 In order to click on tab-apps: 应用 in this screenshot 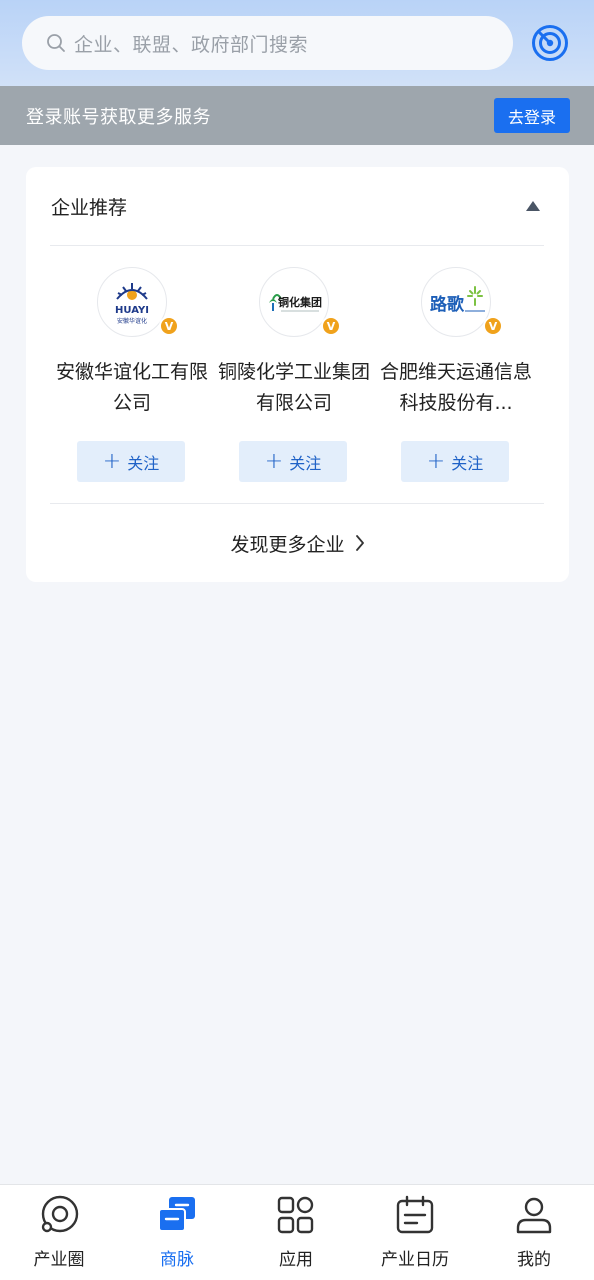, I will do `click(296, 1232)`.